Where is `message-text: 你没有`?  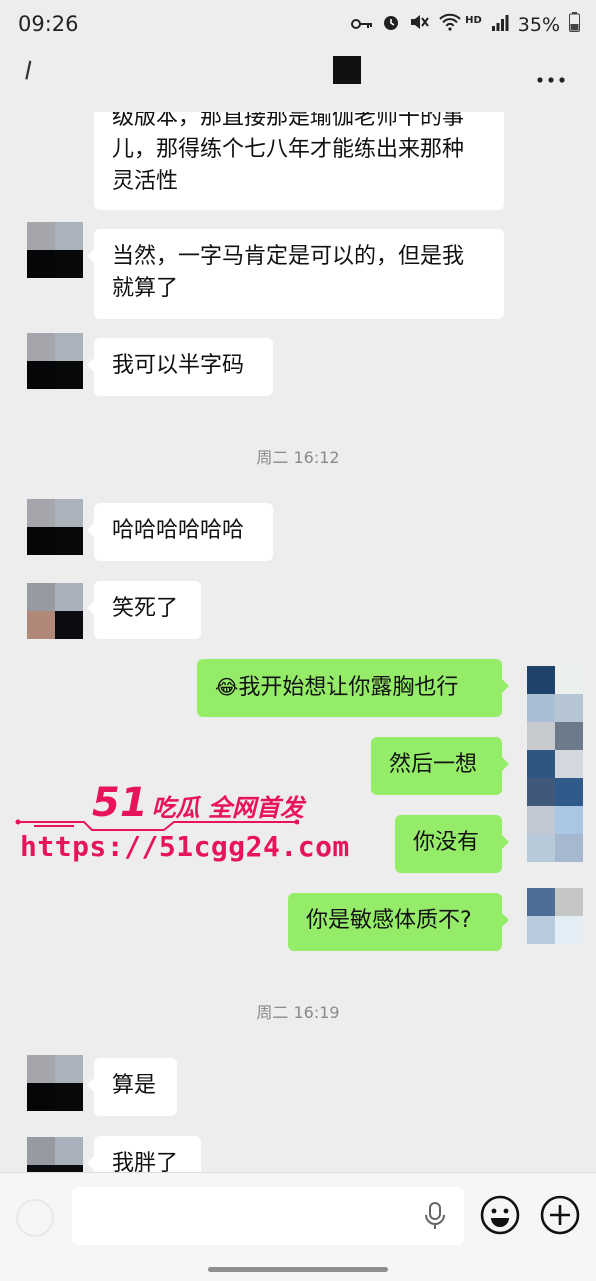
message-text: 你没有 is located at coordinates (446, 842).